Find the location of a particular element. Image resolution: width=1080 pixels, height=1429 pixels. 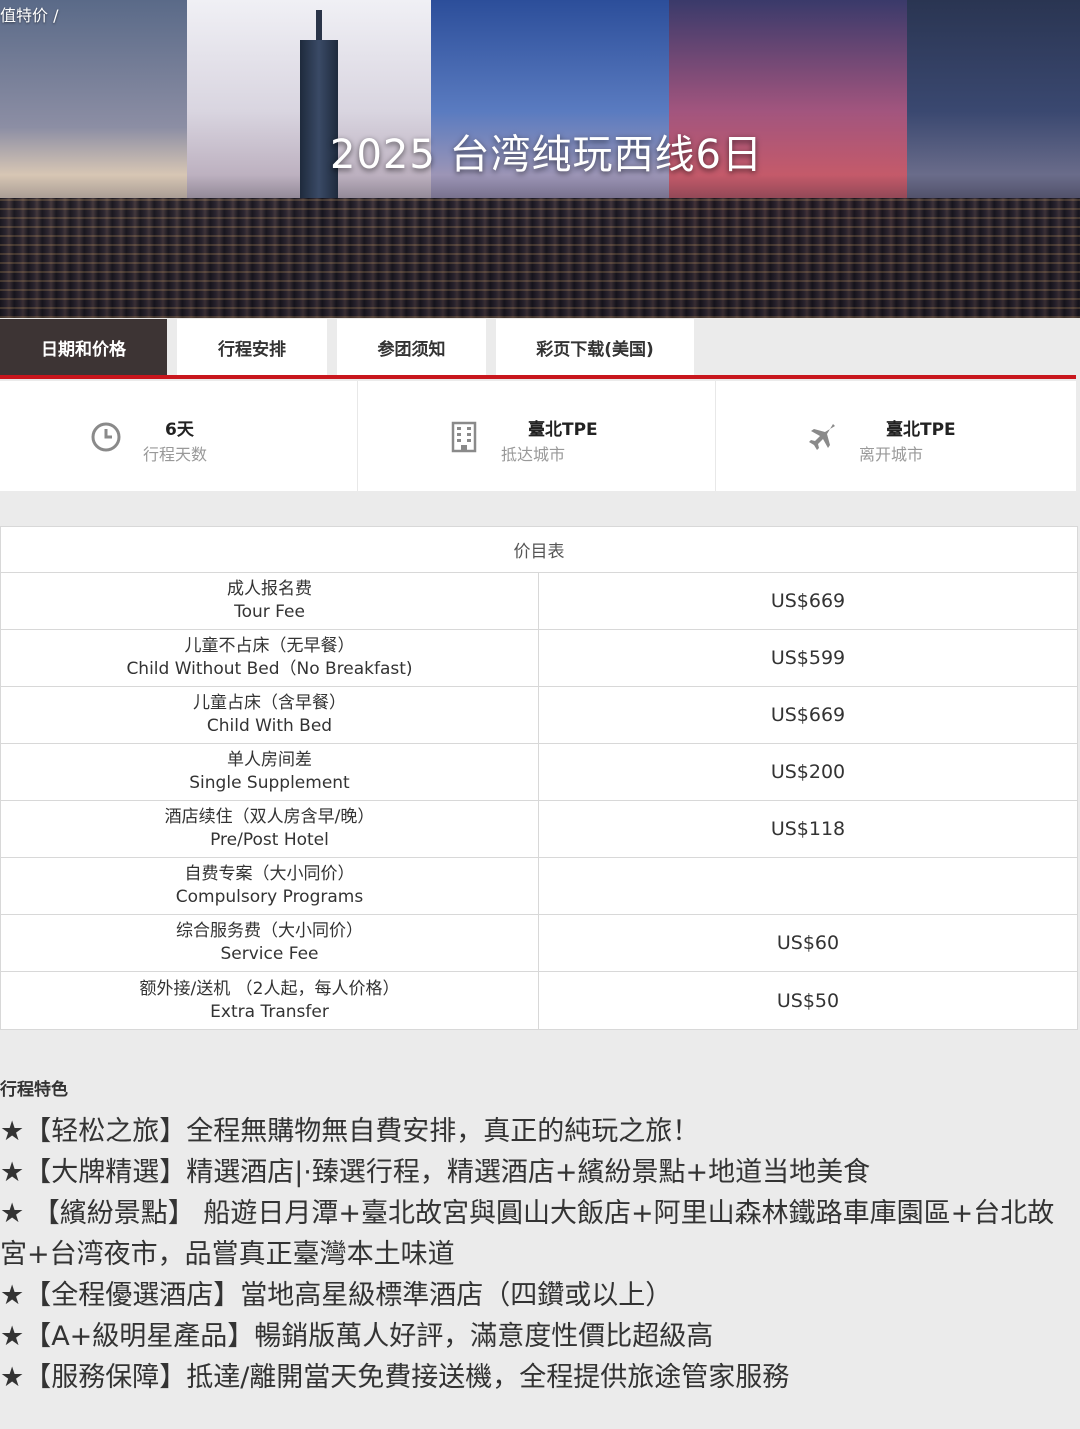

price-value: US$60 is located at coordinates (808, 943).